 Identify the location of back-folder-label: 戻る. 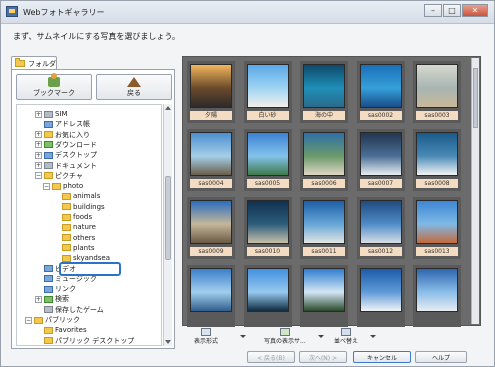
(134, 92).